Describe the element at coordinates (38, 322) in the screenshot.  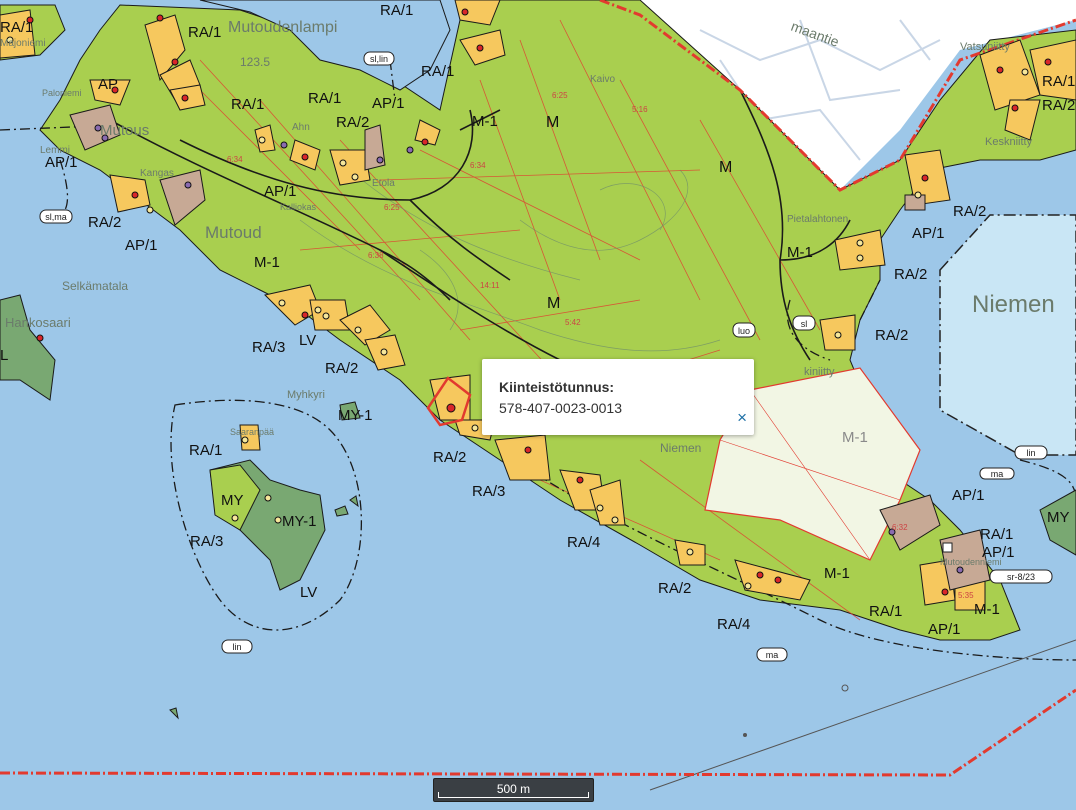
I see `place-hankosaari: Hankosaari` at that location.